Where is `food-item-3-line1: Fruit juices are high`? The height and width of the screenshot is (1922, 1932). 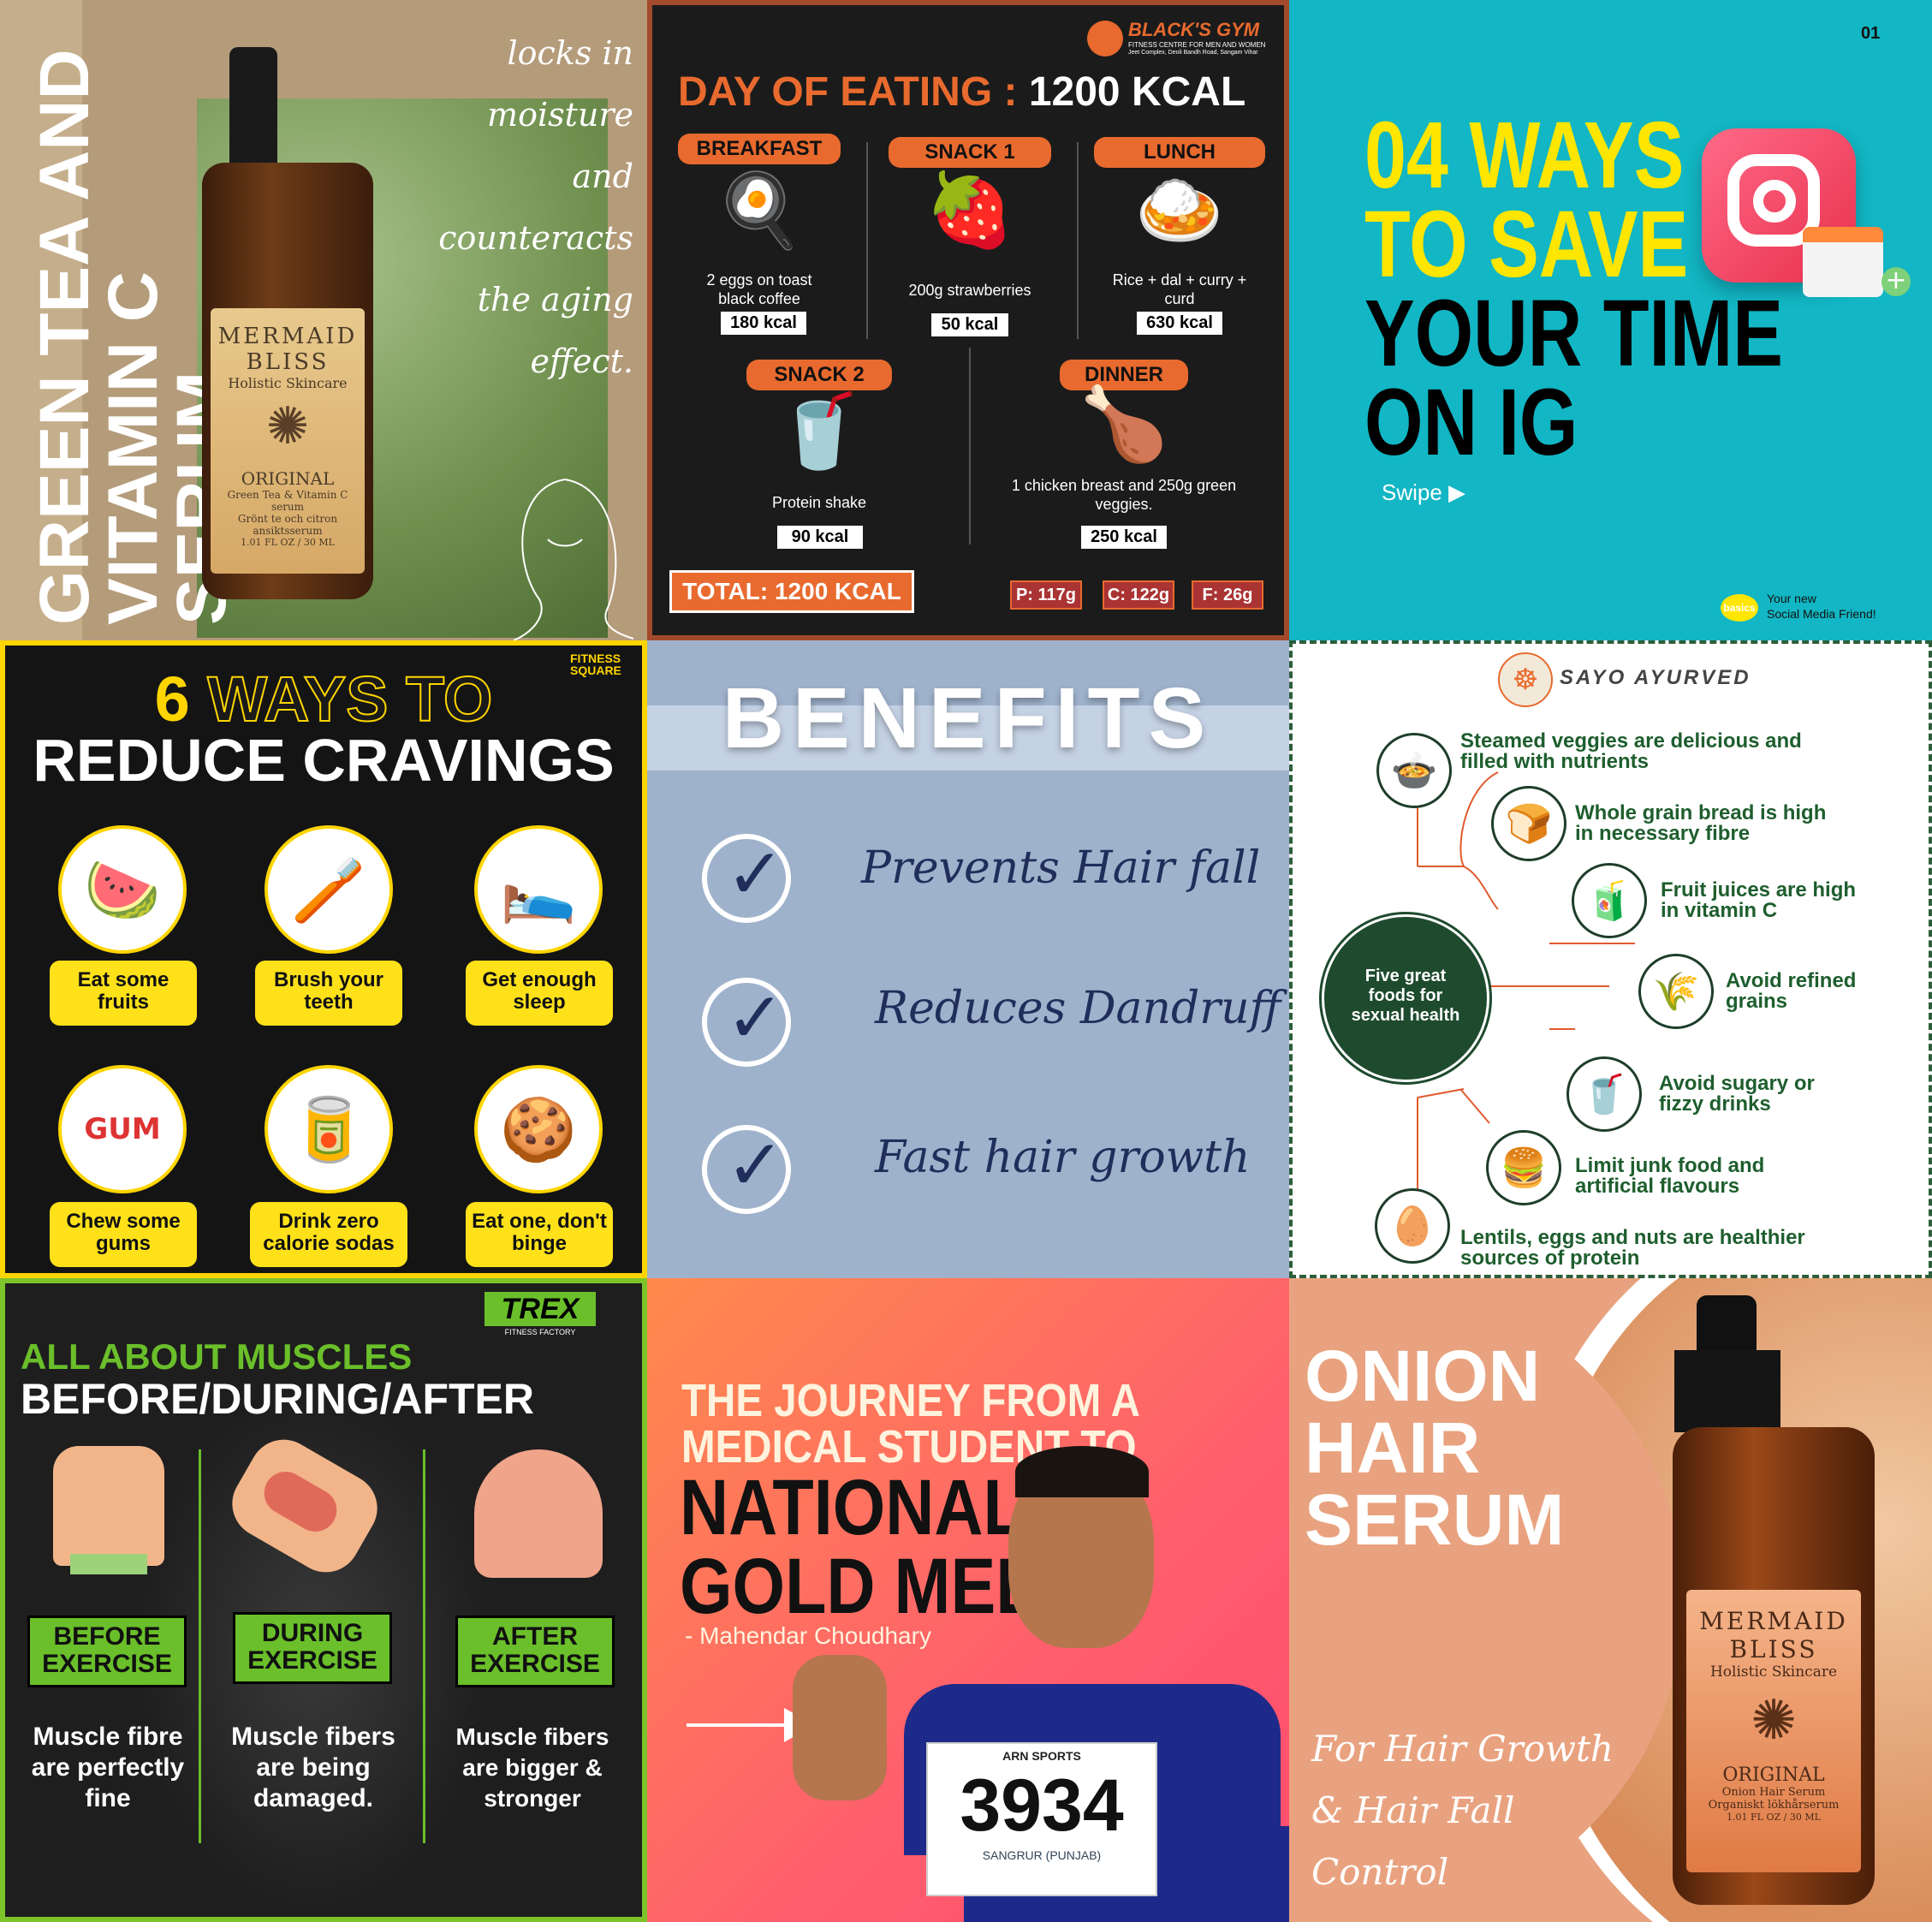 food-item-3-line1: Fruit juices are high is located at coordinates (1759, 889).